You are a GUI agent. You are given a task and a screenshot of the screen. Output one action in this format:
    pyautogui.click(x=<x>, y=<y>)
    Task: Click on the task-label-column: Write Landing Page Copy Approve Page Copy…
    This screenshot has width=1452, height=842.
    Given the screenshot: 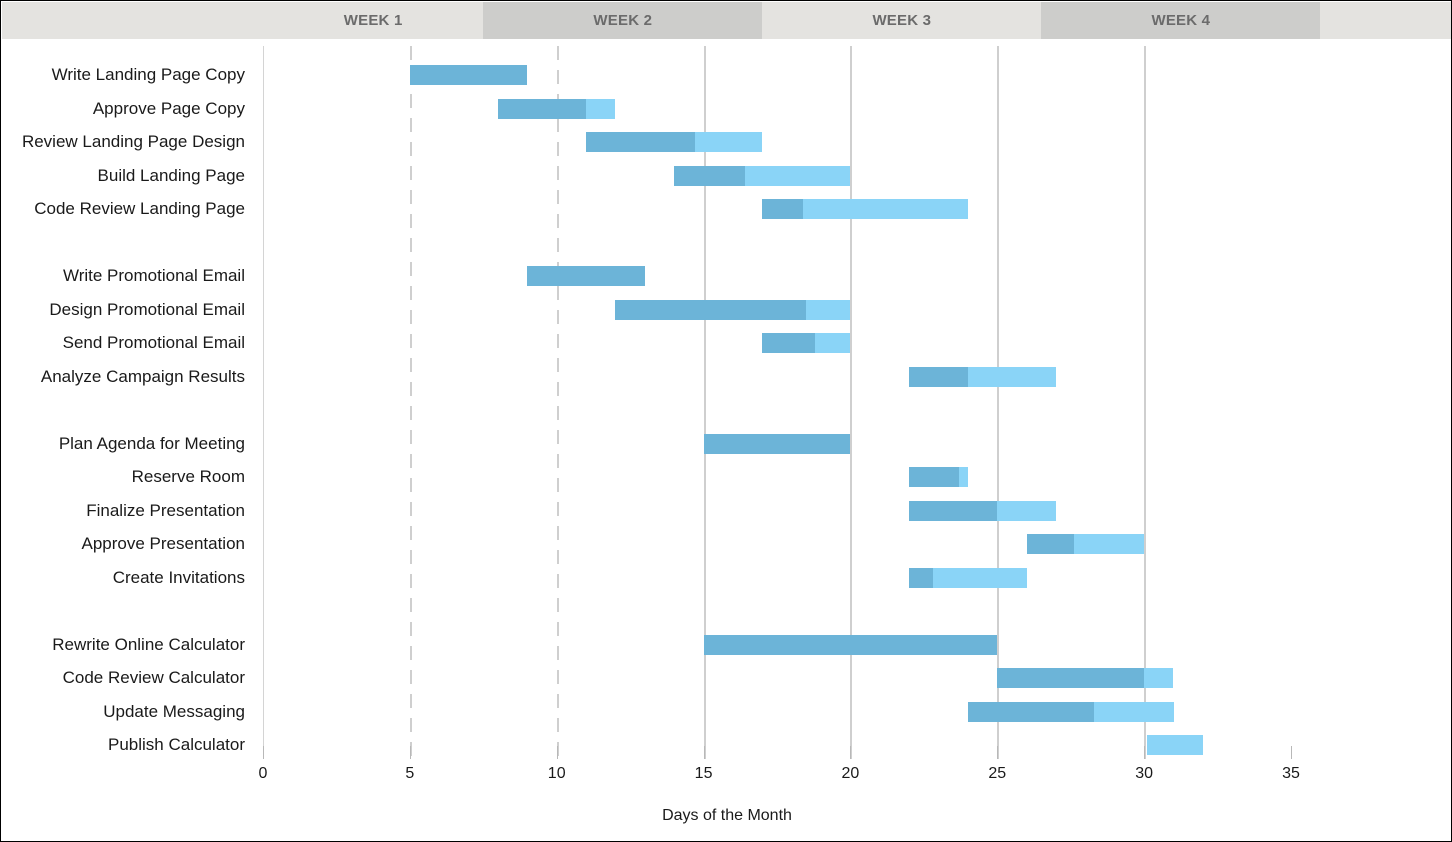 What is the action you would take?
    pyautogui.click(x=127, y=402)
    